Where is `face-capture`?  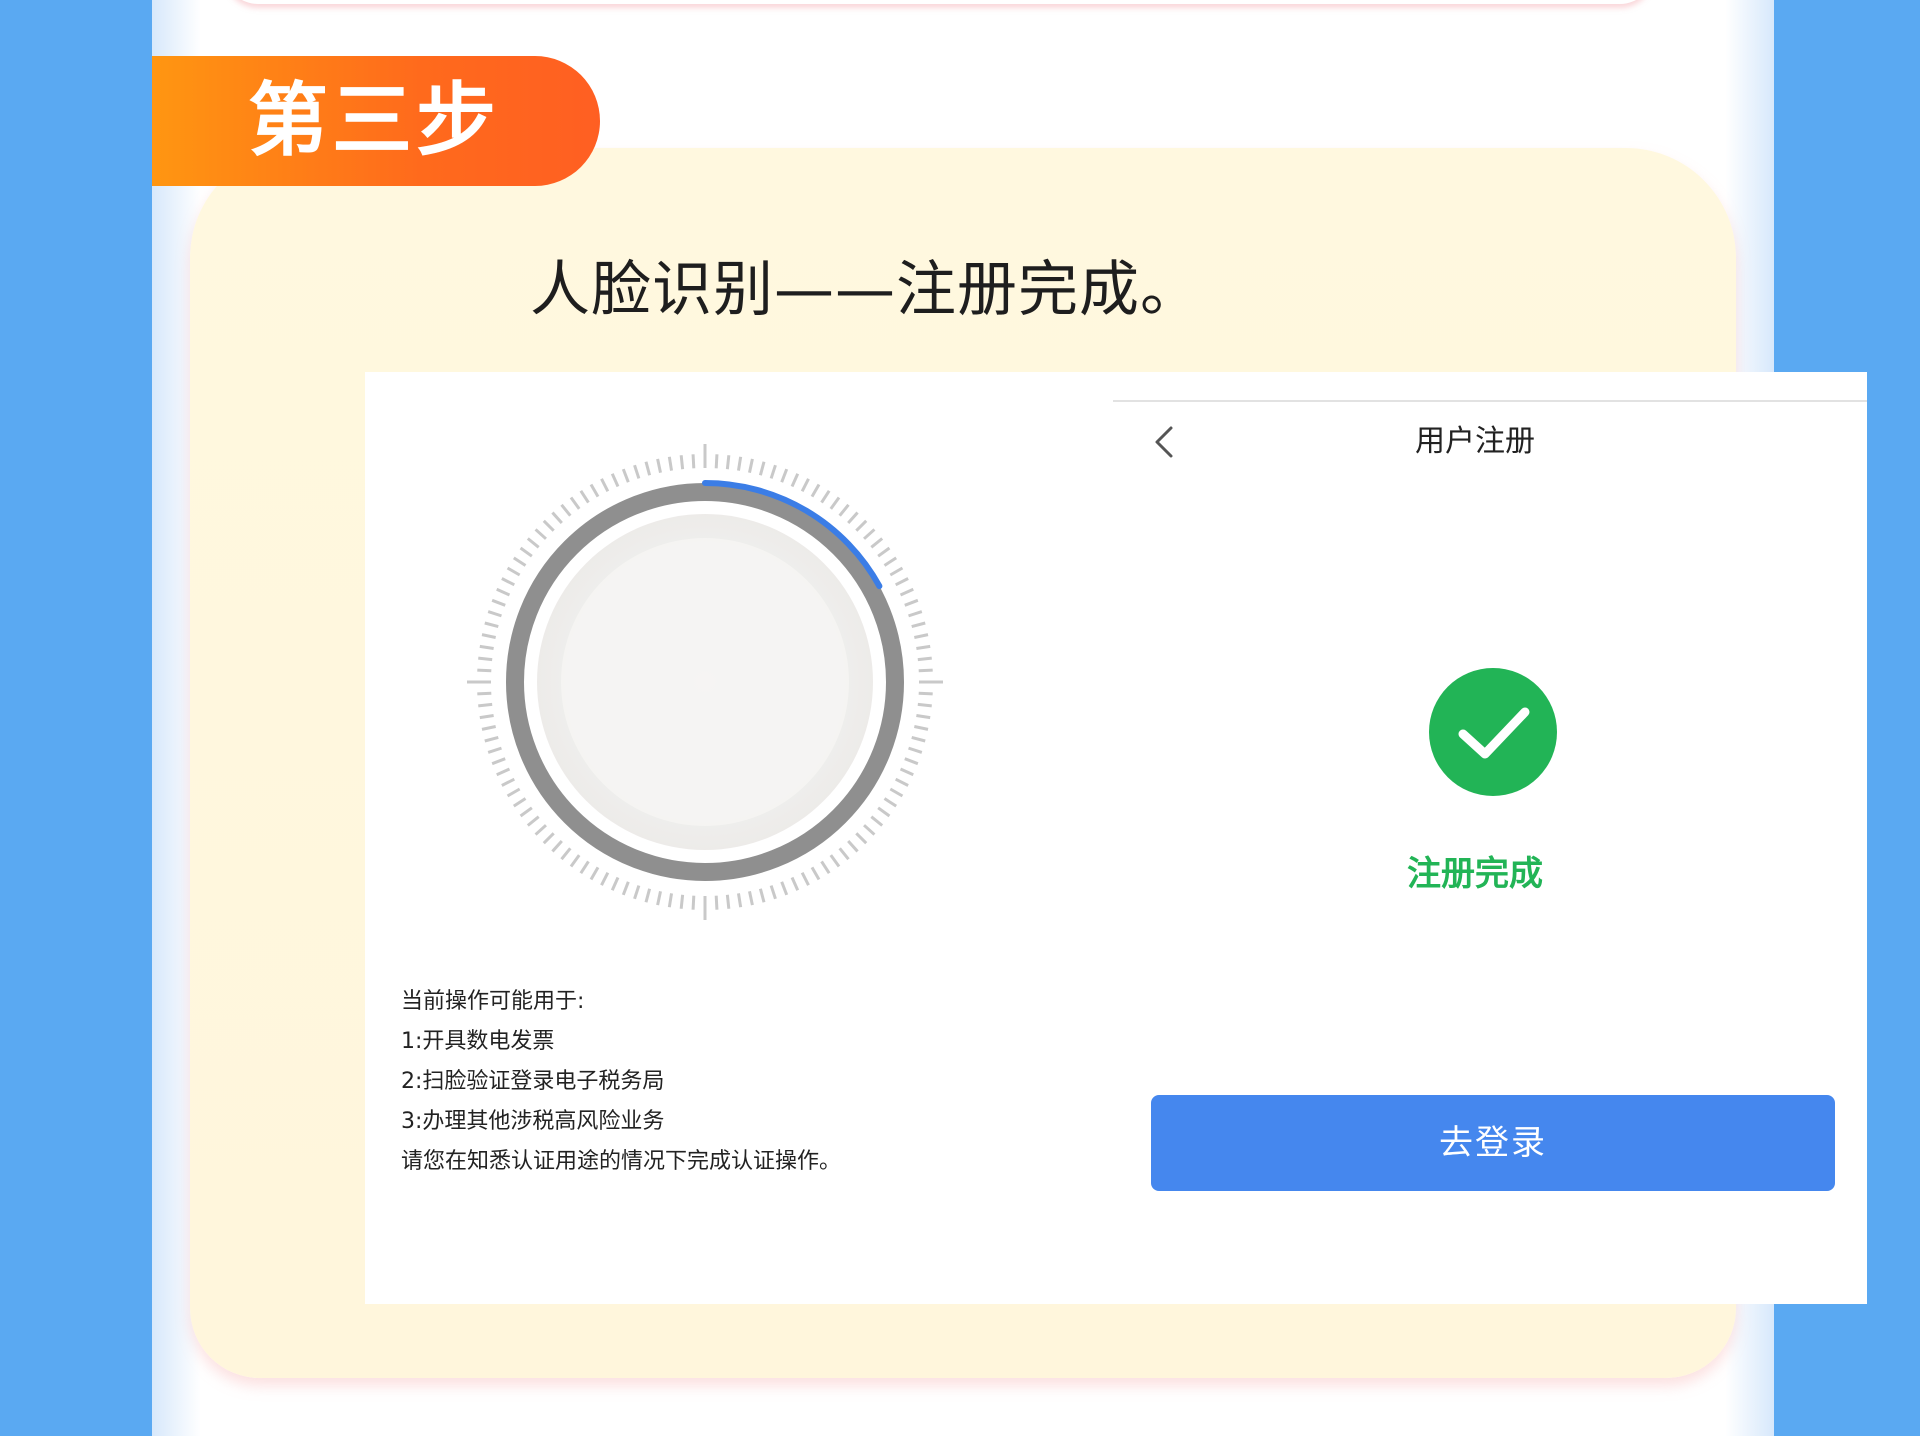 face-capture is located at coordinates (705, 682).